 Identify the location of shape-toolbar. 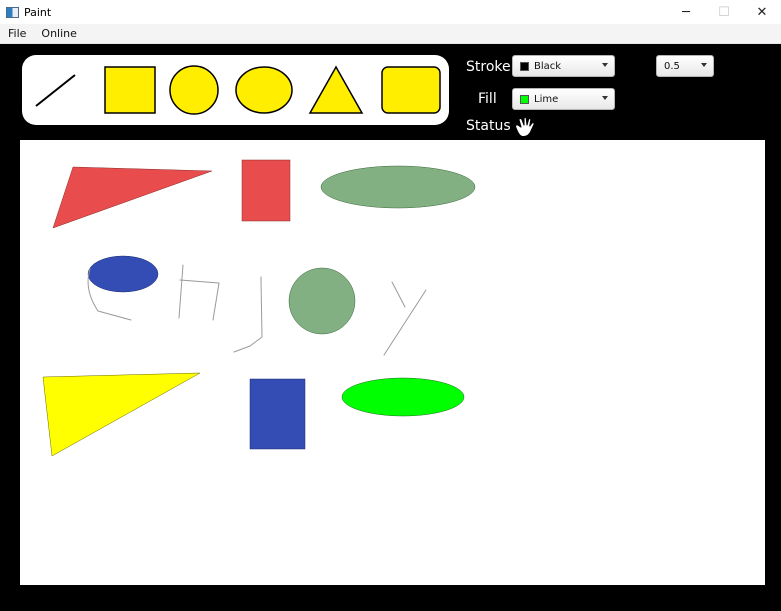
(235, 90).